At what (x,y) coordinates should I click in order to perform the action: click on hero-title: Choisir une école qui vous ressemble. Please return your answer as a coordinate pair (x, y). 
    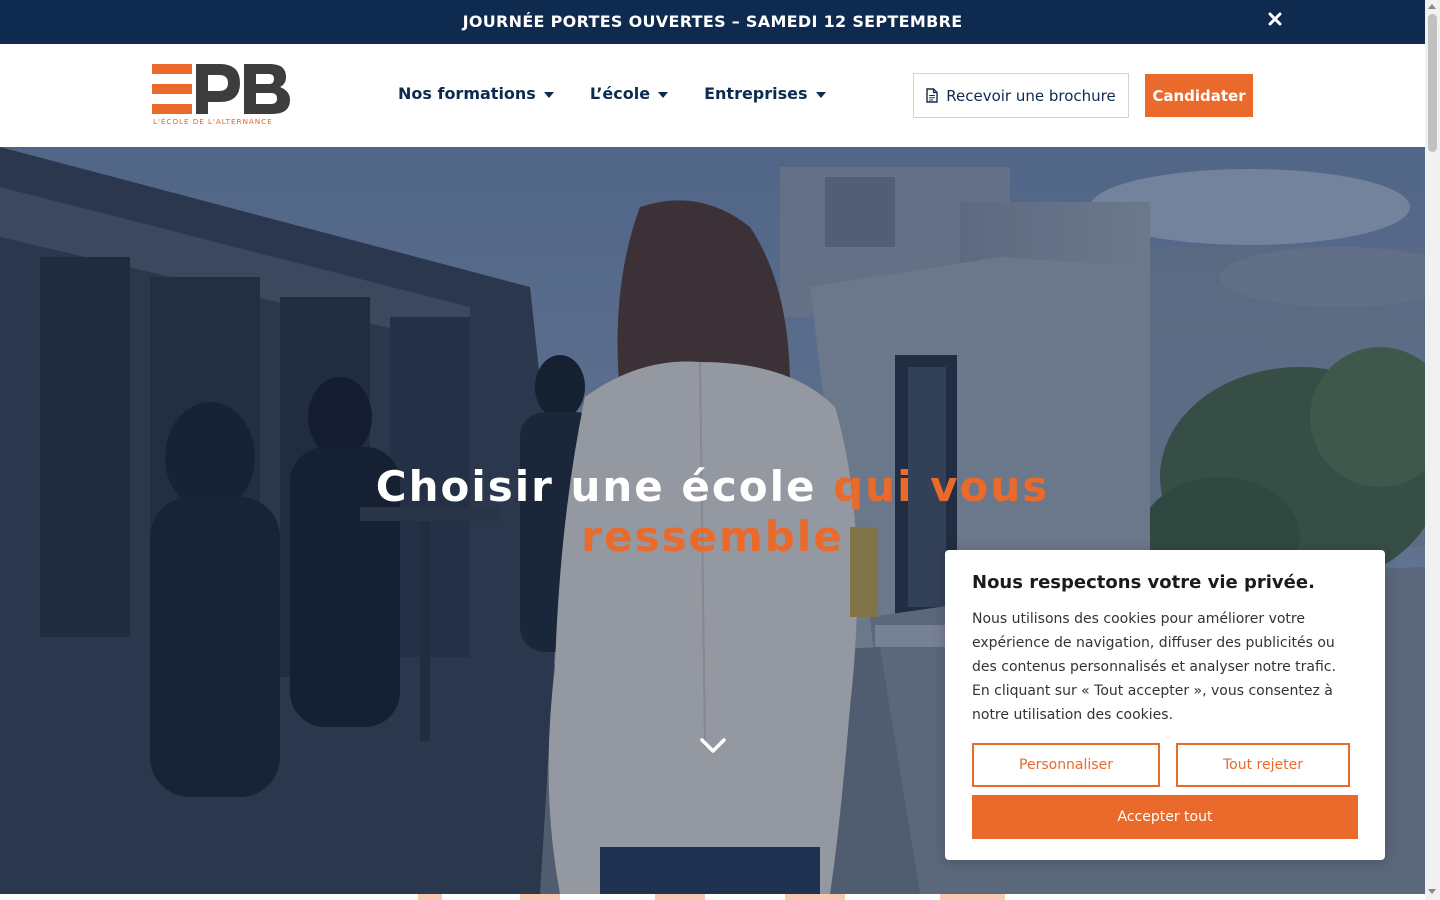
    Looking at the image, I should click on (712, 512).